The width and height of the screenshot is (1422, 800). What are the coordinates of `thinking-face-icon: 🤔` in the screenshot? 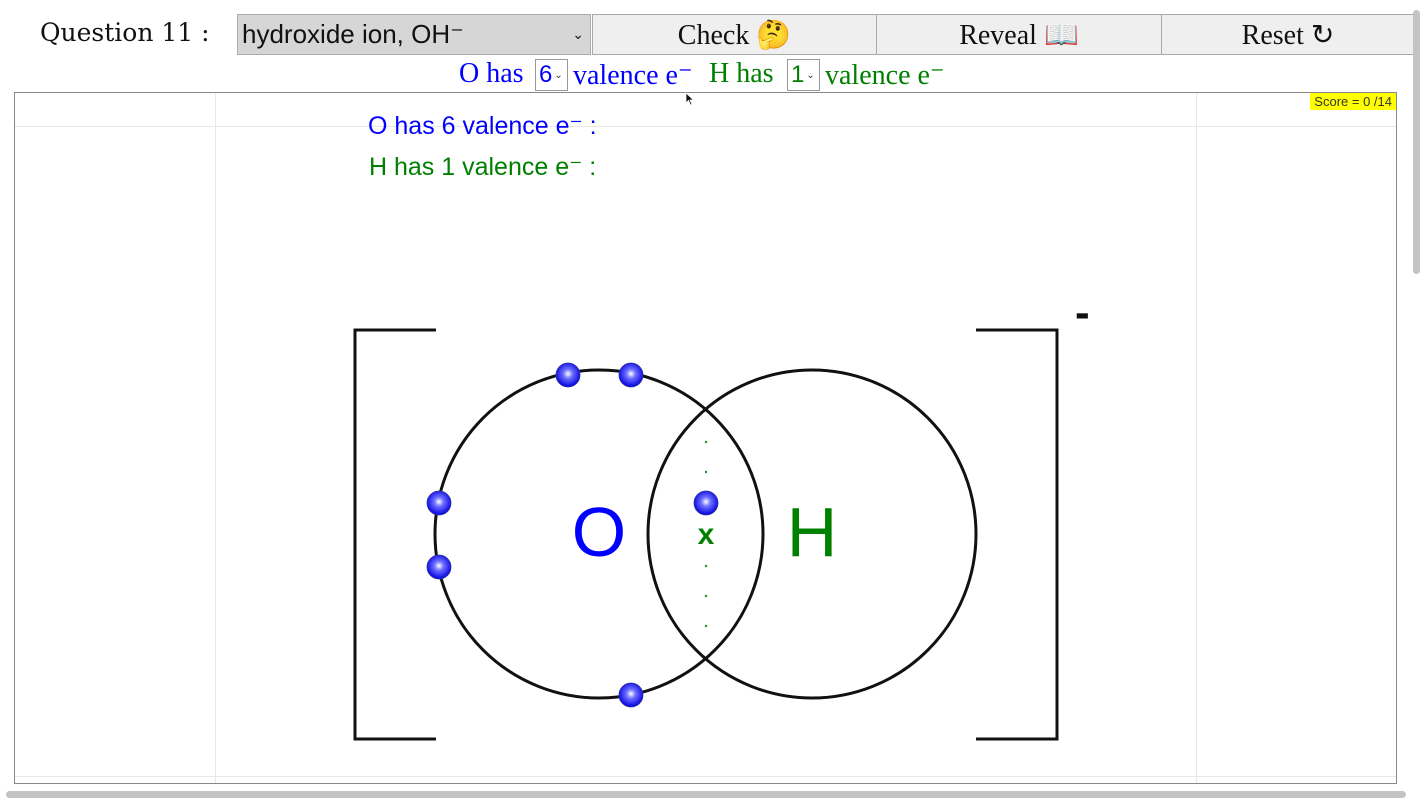 It's located at (774, 35).